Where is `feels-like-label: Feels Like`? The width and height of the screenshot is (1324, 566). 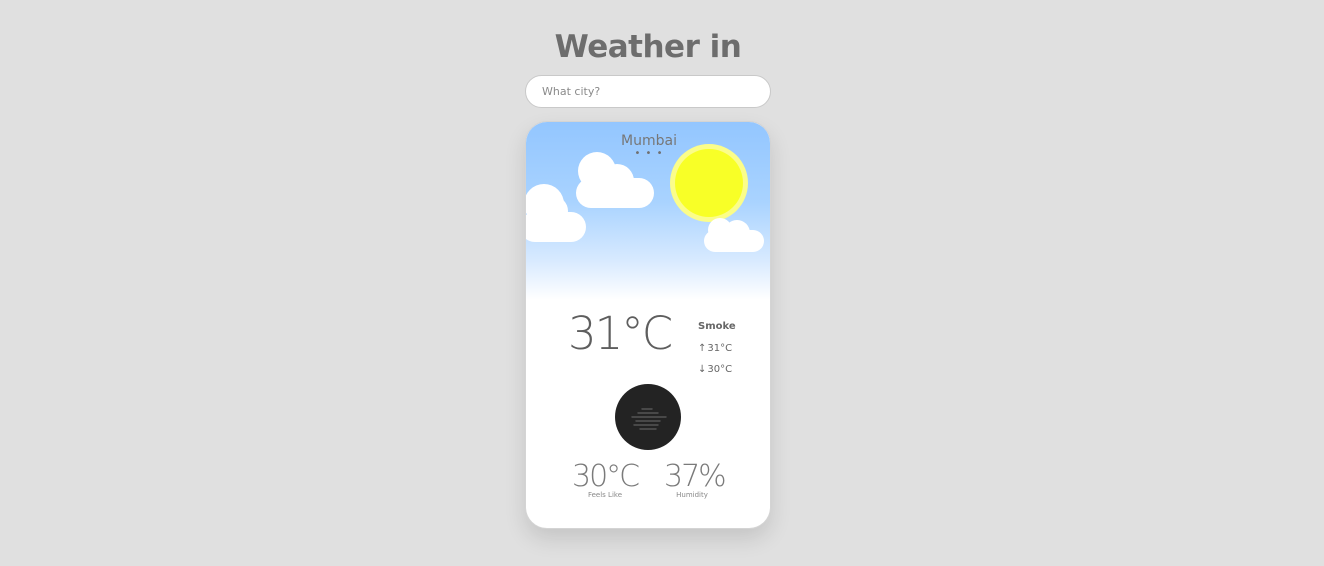
feels-like-label: Feels Like is located at coordinates (605, 495).